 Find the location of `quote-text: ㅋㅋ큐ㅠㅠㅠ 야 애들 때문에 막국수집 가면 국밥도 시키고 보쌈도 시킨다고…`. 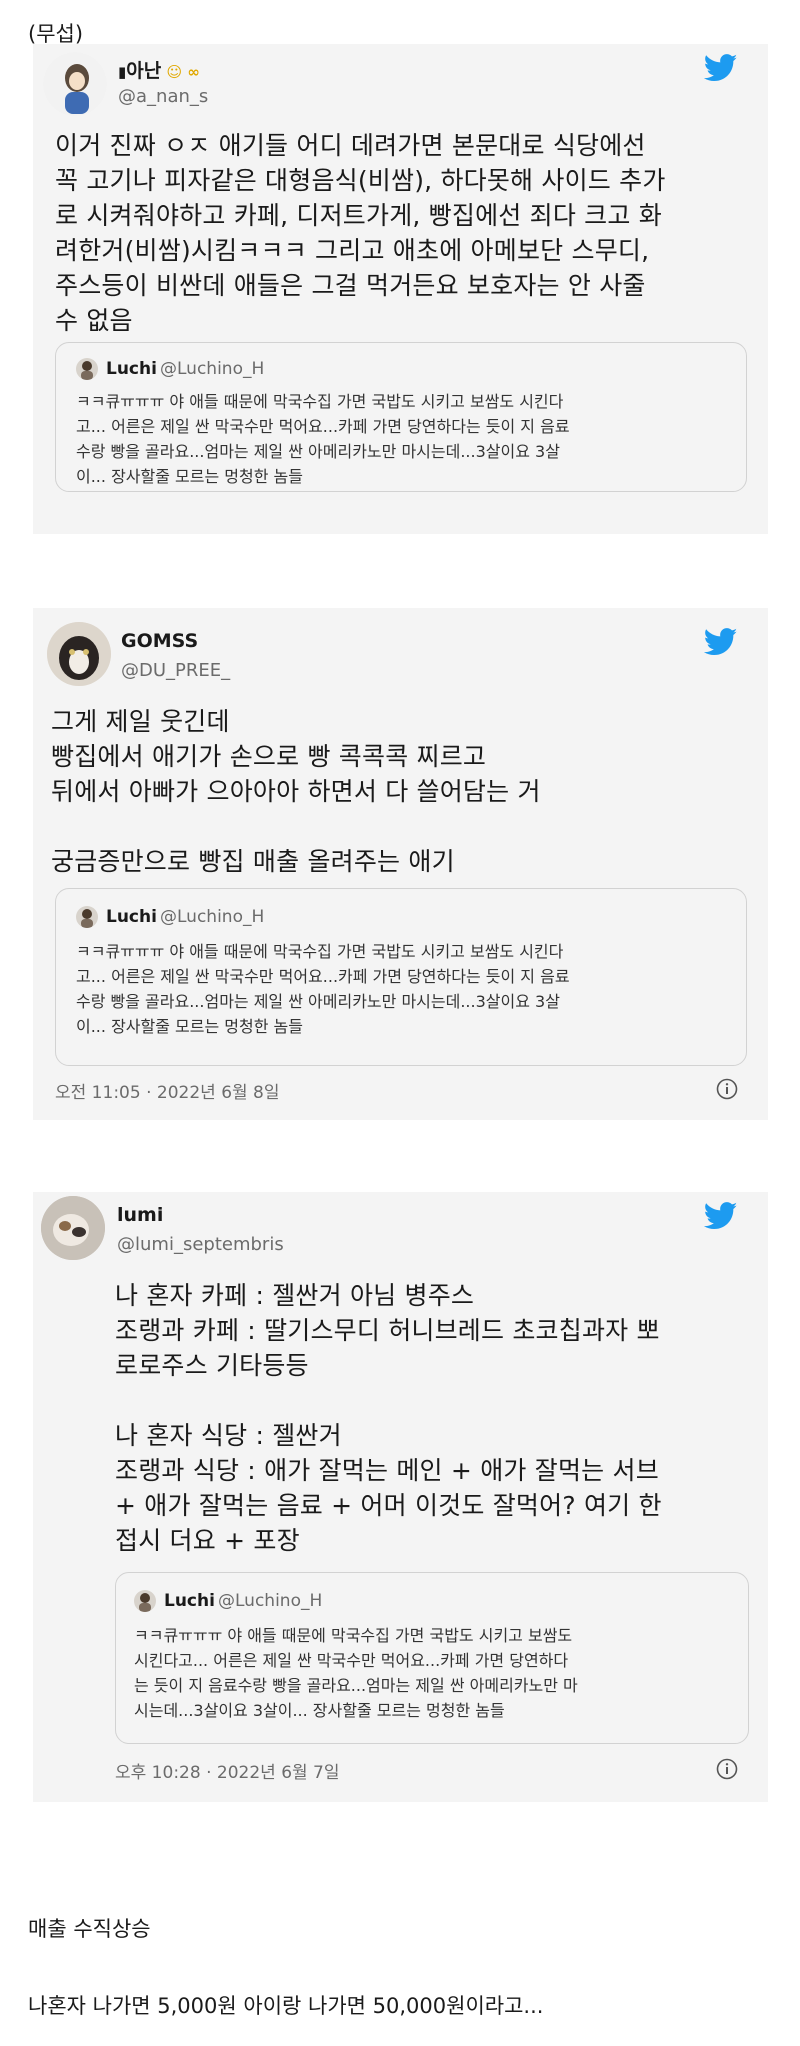

quote-text: ㅋㅋ큐ㅠㅠㅠ 야 애들 때문에 막국수집 가면 국밥도 시키고 보쌈도 시킨다고… is located at coordinates (356, 1673).